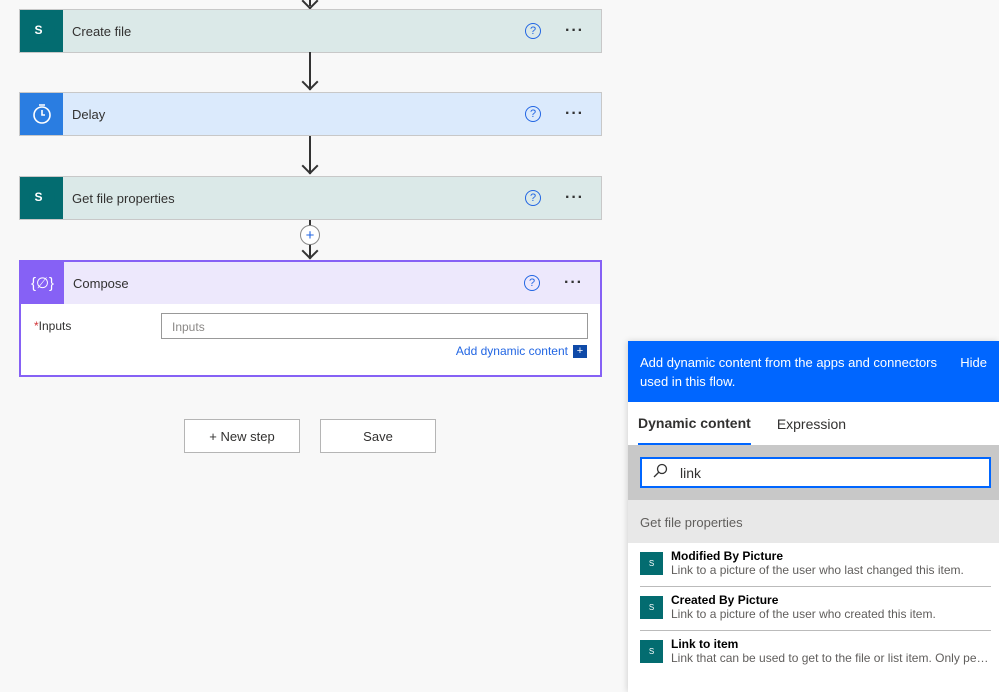  I want to click on add-dynamic-content-link: Add dynamic content +, so click(521, 351).